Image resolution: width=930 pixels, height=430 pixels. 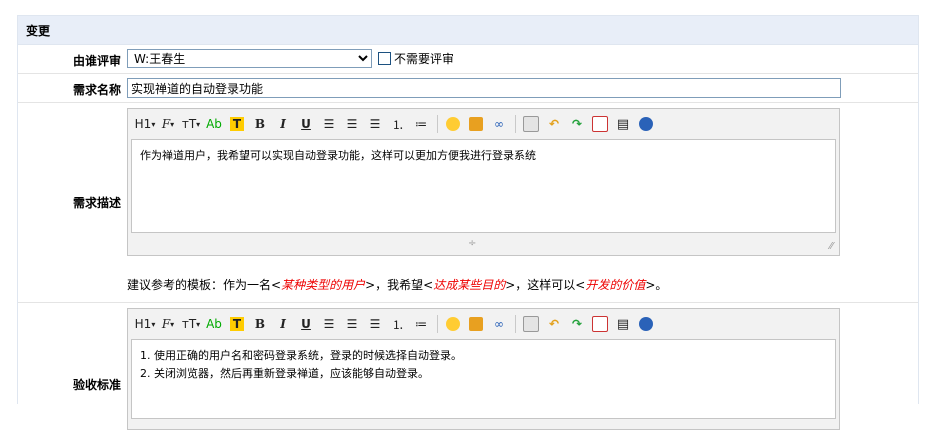 I want to click on undo-icon: ↶, so click(x=554, y=124).